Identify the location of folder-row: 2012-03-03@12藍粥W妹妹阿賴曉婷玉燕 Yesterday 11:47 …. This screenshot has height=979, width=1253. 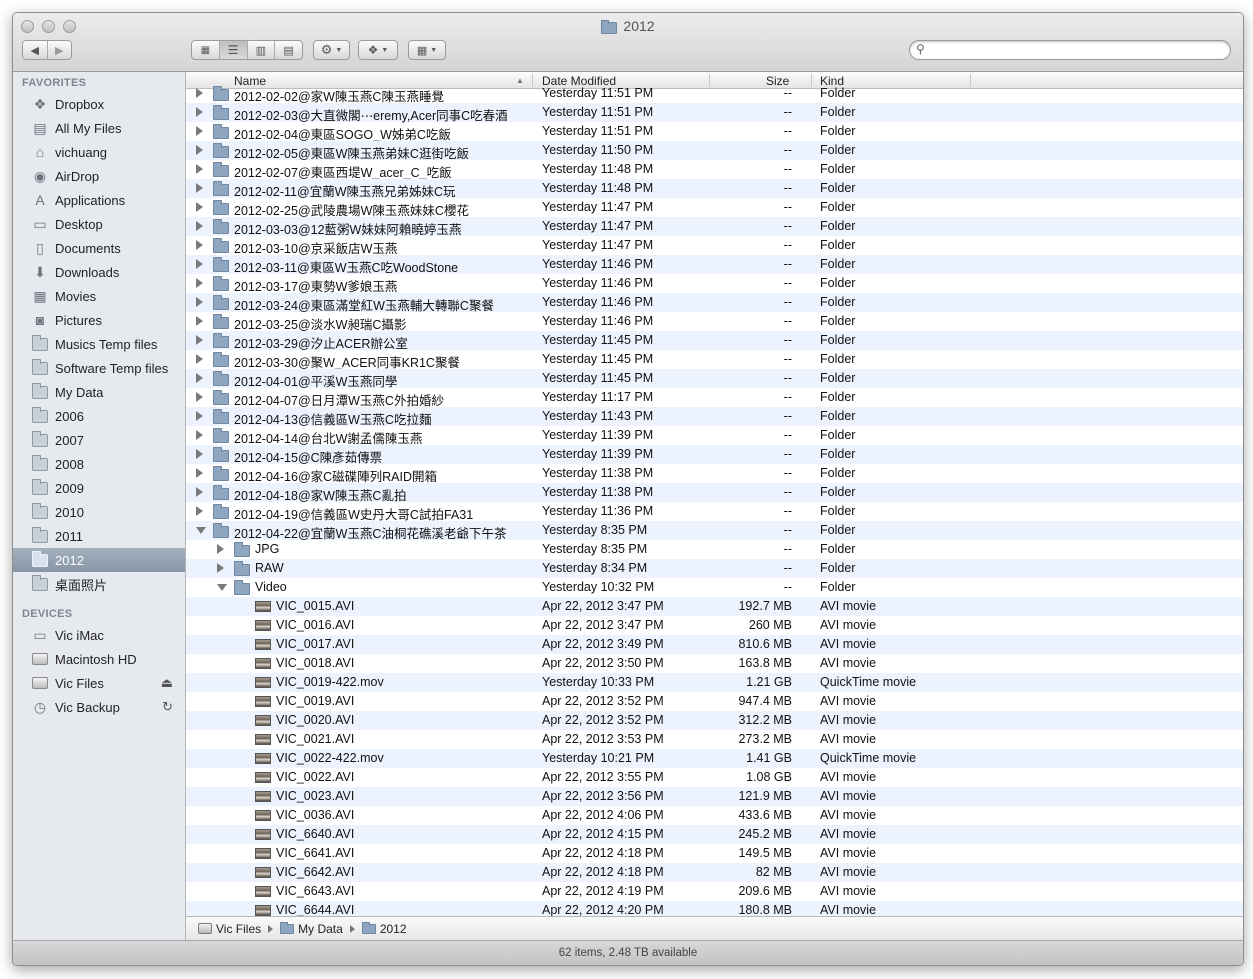
(714, 227).